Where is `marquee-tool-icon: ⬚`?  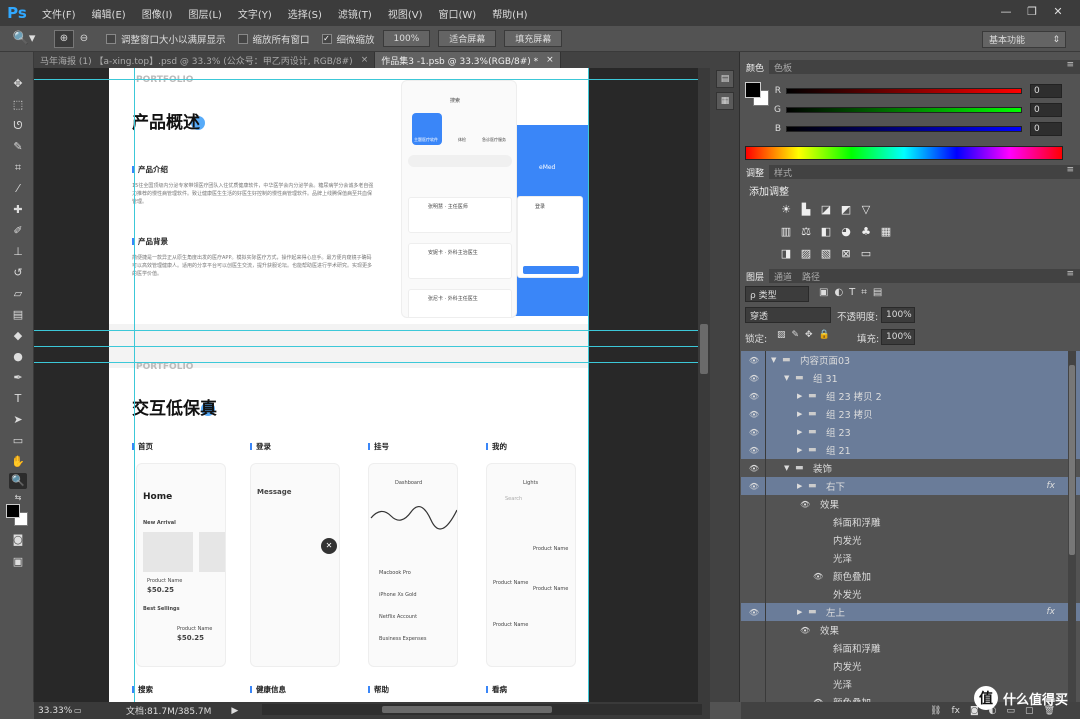
marquee-tool-icon: ⬚ is located at coordinates (18, 105).